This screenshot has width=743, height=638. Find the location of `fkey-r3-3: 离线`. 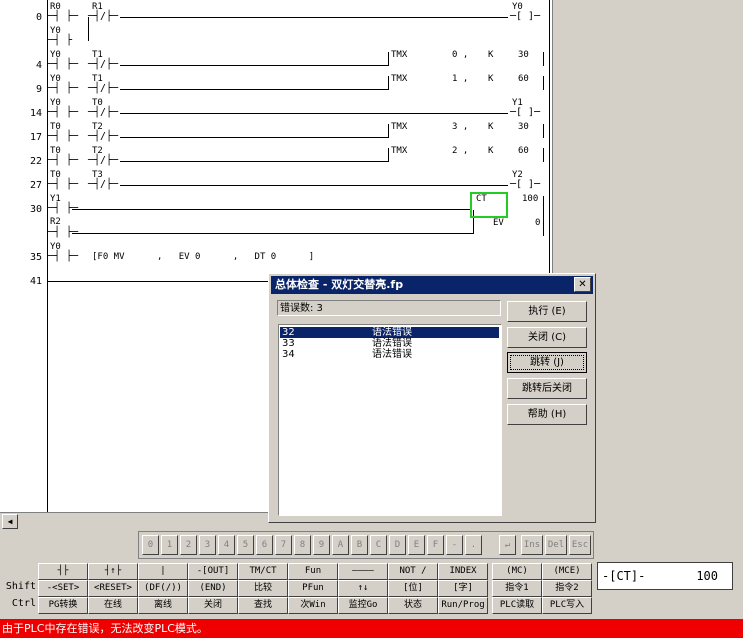

fkey-r3-3: 离线 is located at coordinates (163, 605).